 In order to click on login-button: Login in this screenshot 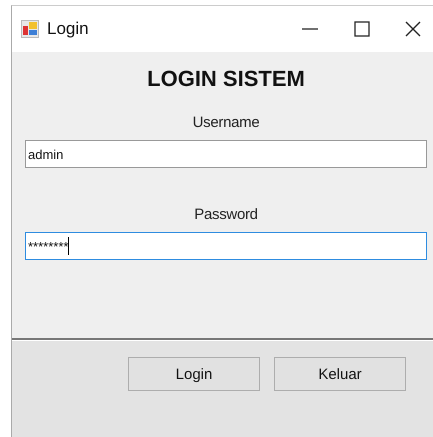, I will do `click(194, 374)`.